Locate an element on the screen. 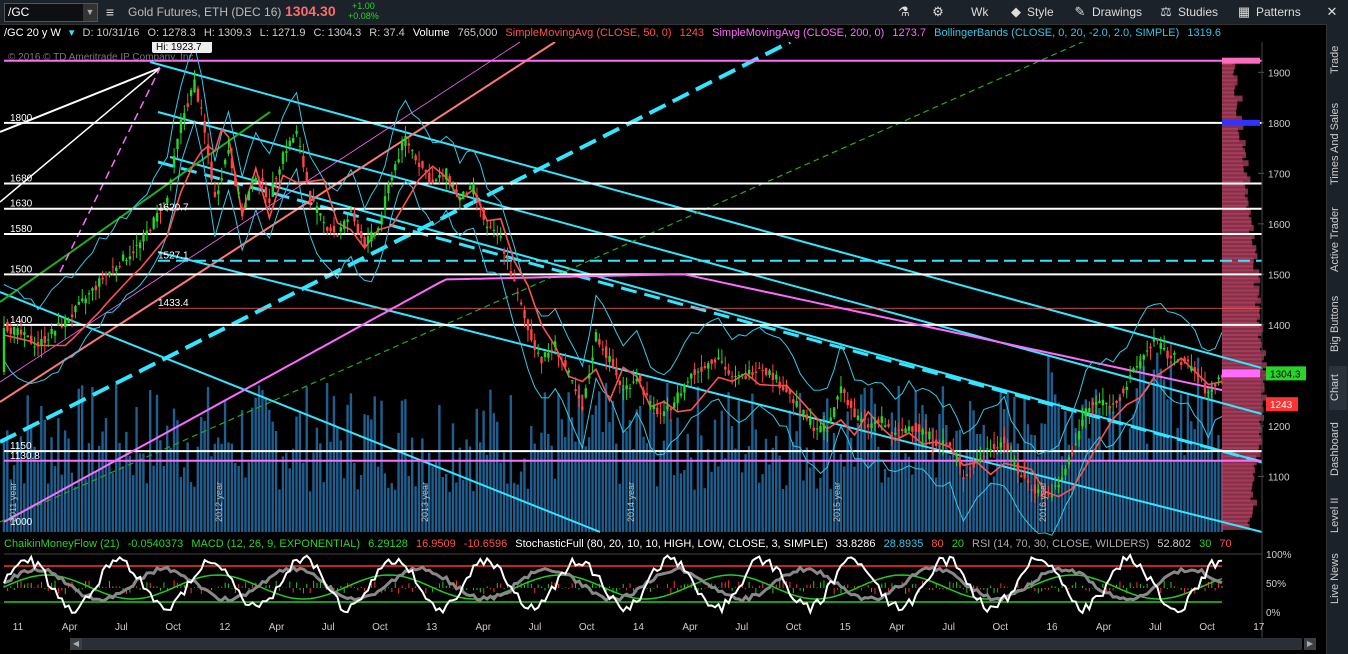 This screenshot has height=654, width=1348. scroll-left-icon: ◀ is located at coordinates (76, 644).